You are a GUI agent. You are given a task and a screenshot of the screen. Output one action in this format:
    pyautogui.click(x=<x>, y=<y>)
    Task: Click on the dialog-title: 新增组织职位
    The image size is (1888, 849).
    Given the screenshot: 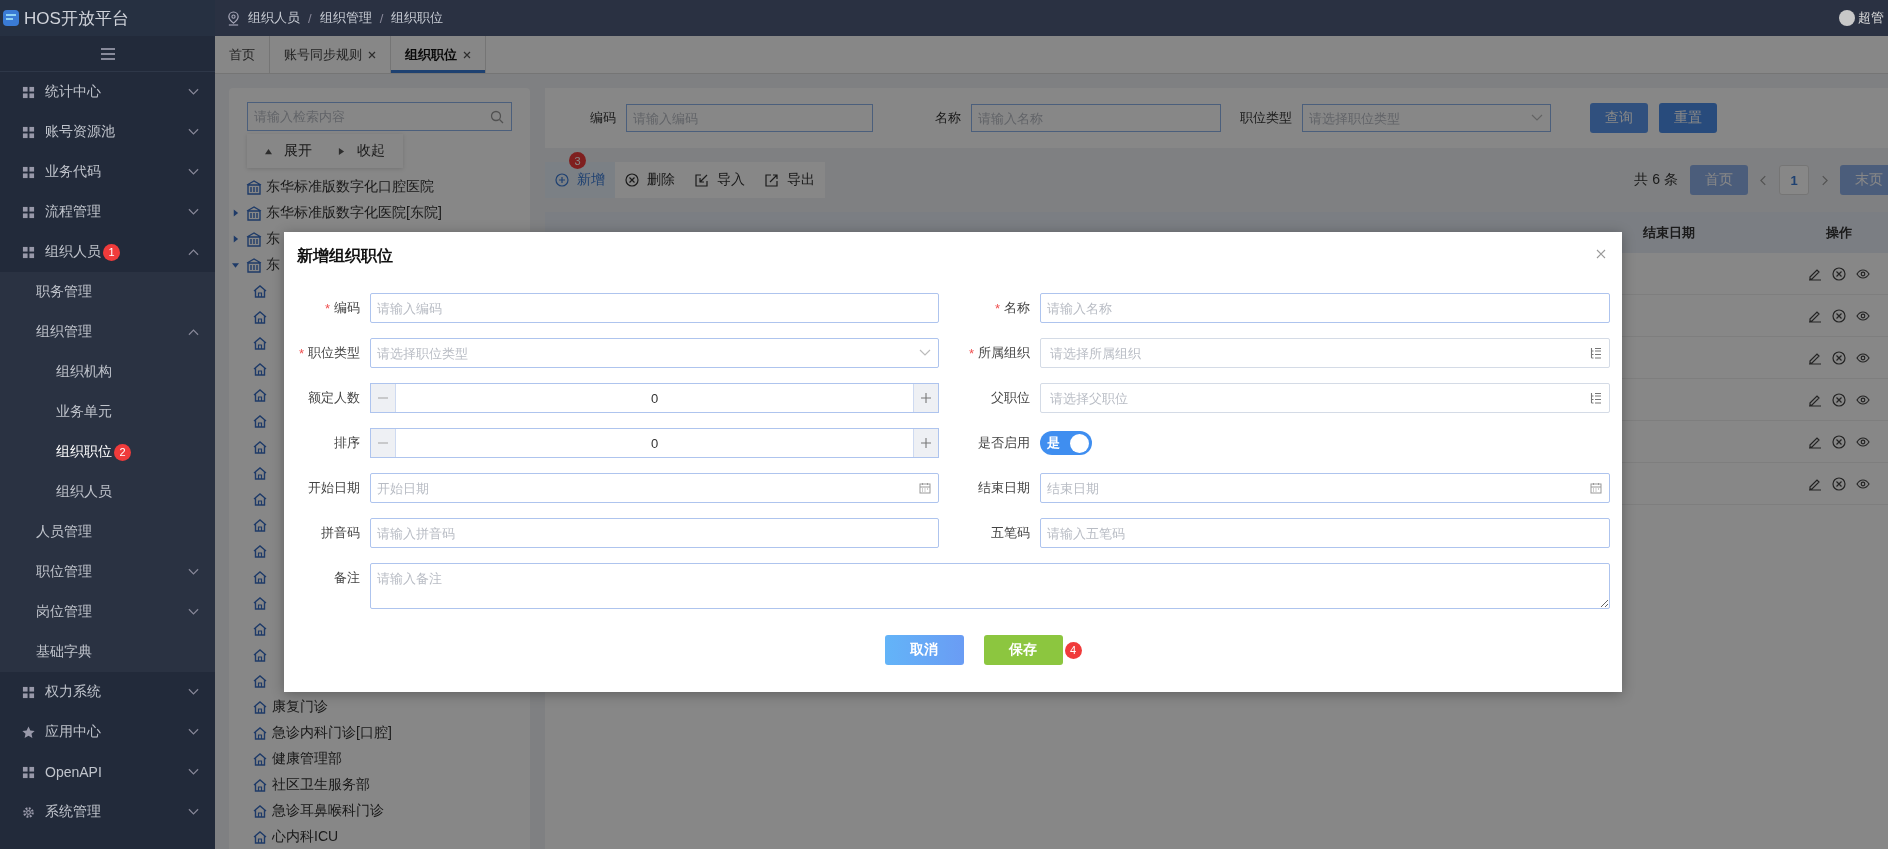 What is the action you would take?
    pyautogui.click(x=345, y=256)
    